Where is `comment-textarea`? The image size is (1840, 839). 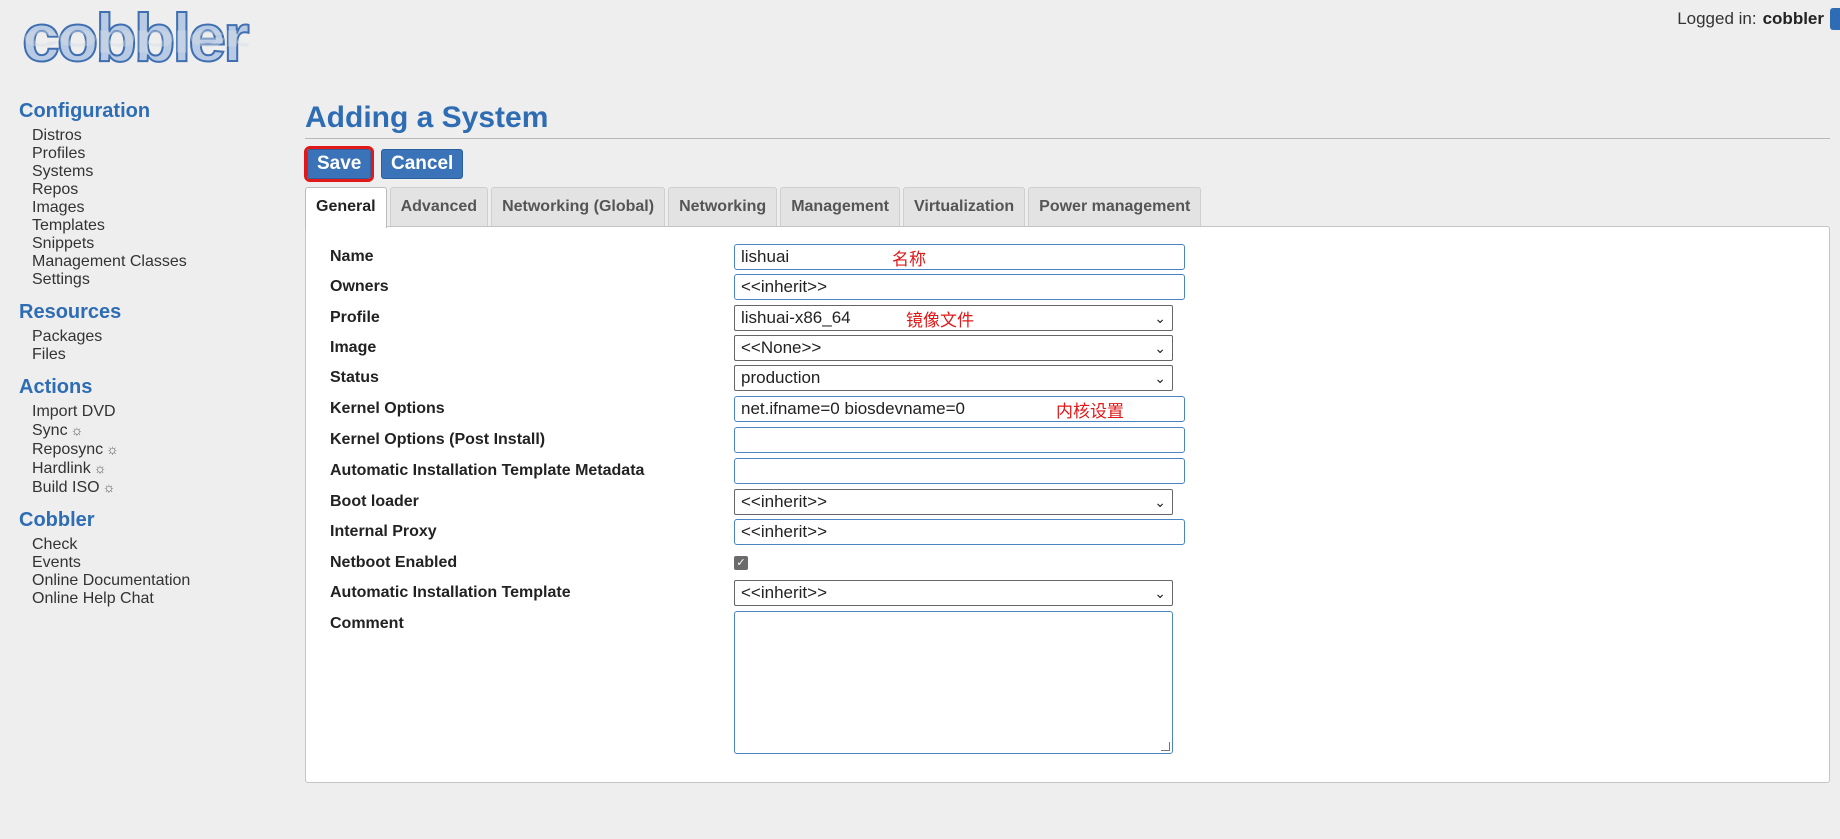 comment-textarea is located at coordinates (953, 682).